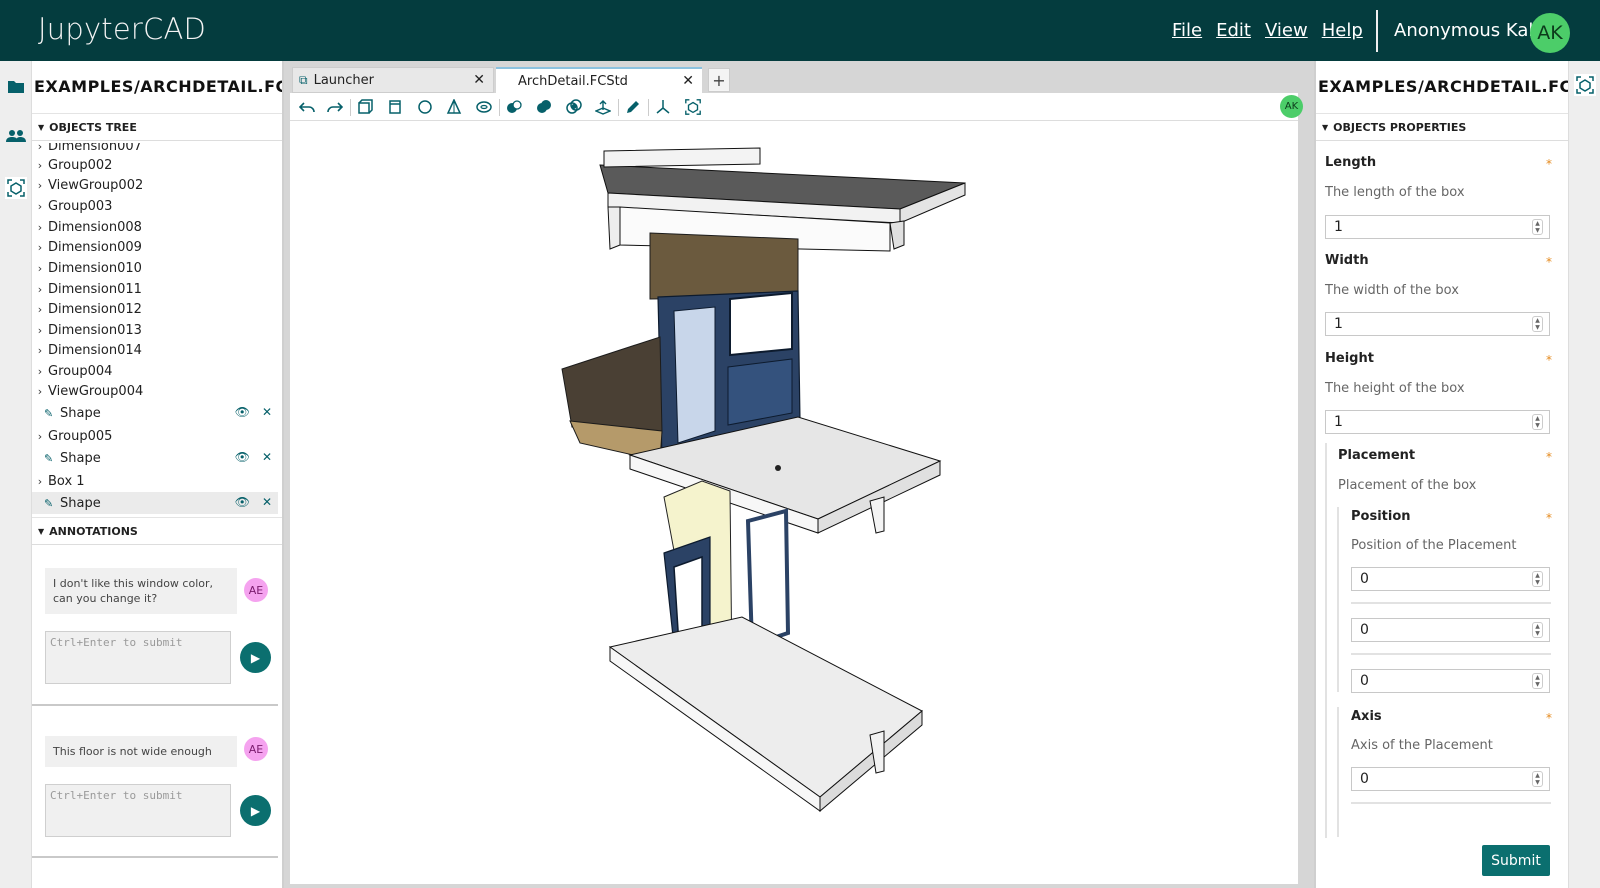 The width and height of the screenshot is (1600, 888). I want to click on tree-row: › Dimension011, so click(155, 289).